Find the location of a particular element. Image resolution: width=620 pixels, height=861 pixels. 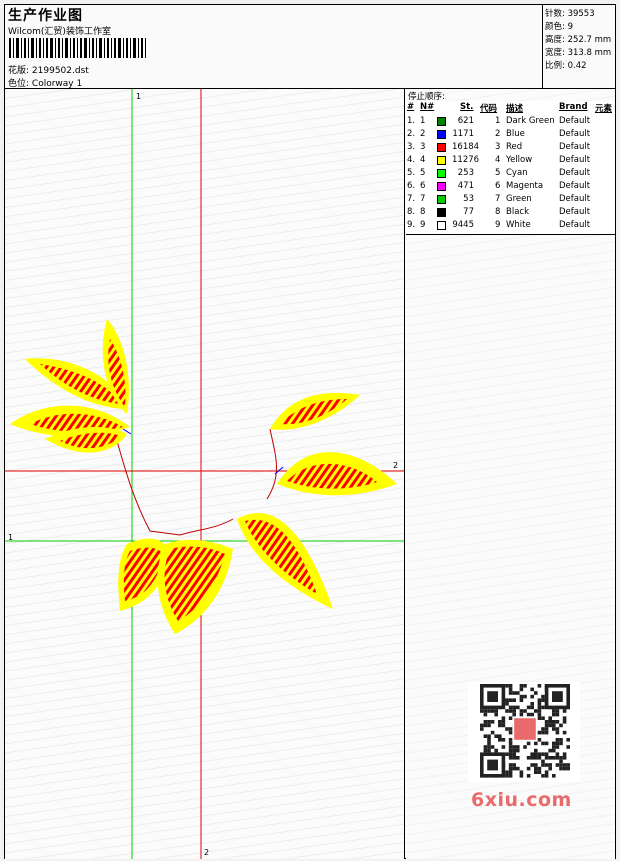

table-row: 3. 3 16184 3 Red Default is located at coordinates (510, 147).